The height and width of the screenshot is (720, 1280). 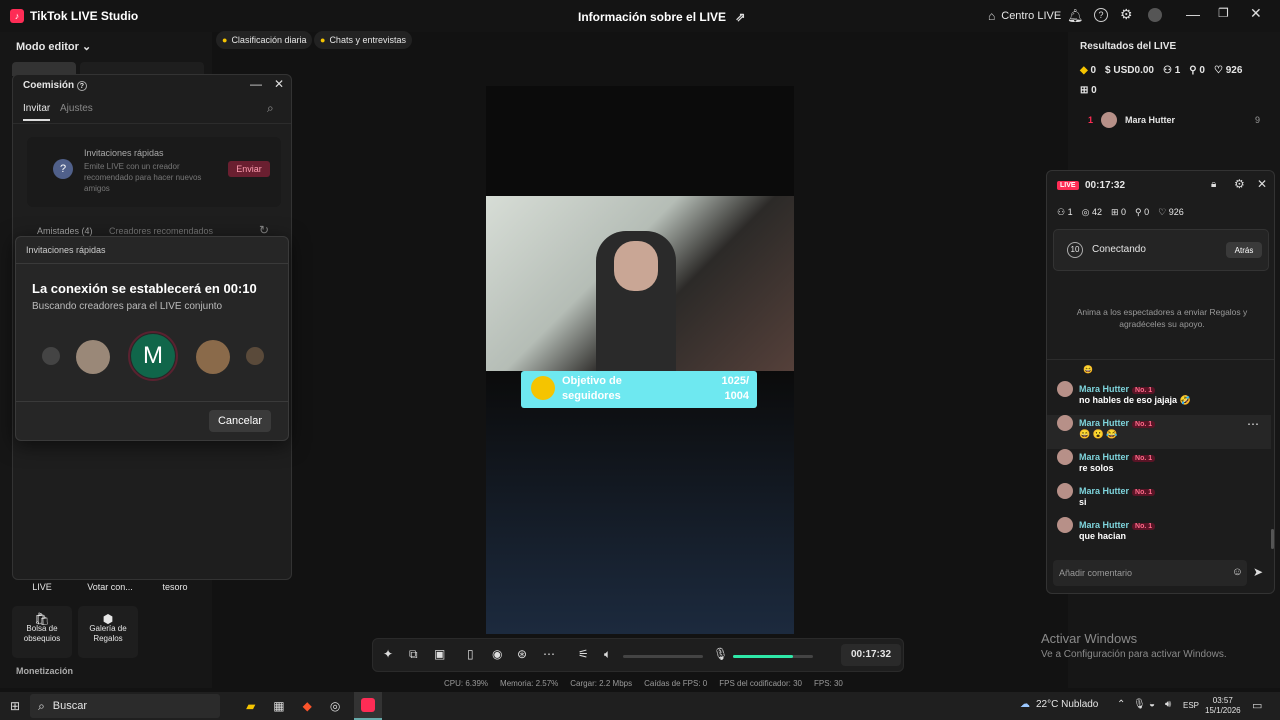 What do you see at coordinates (1068, 185) in the screenshot?
I see `live-badge: LIVE` at bounding box center [1068, 185].